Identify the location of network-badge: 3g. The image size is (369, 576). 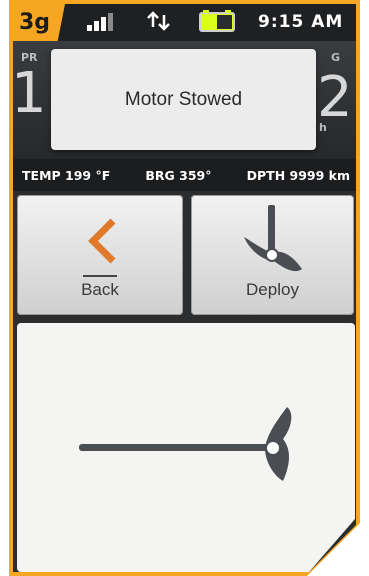
(39, 22).